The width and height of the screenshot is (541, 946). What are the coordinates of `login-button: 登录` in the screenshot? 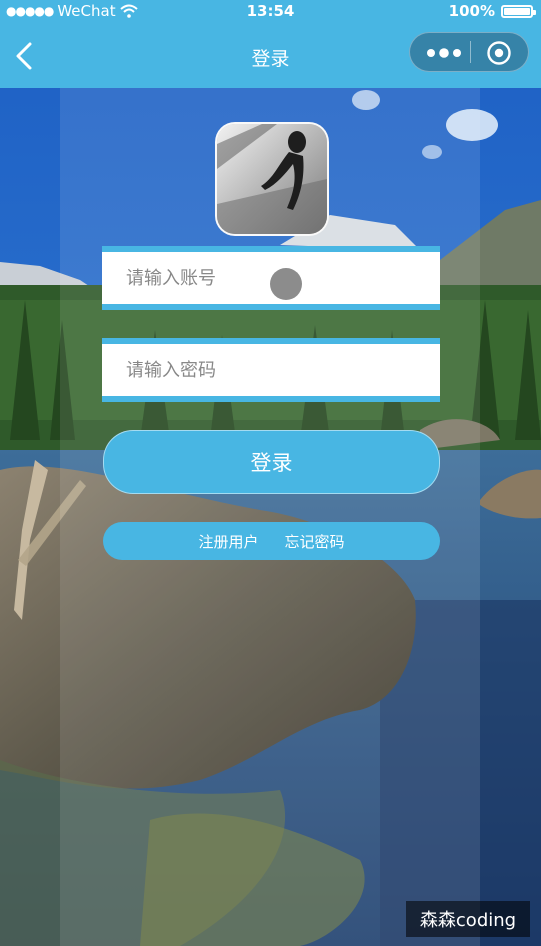 It's located at (271, 462).